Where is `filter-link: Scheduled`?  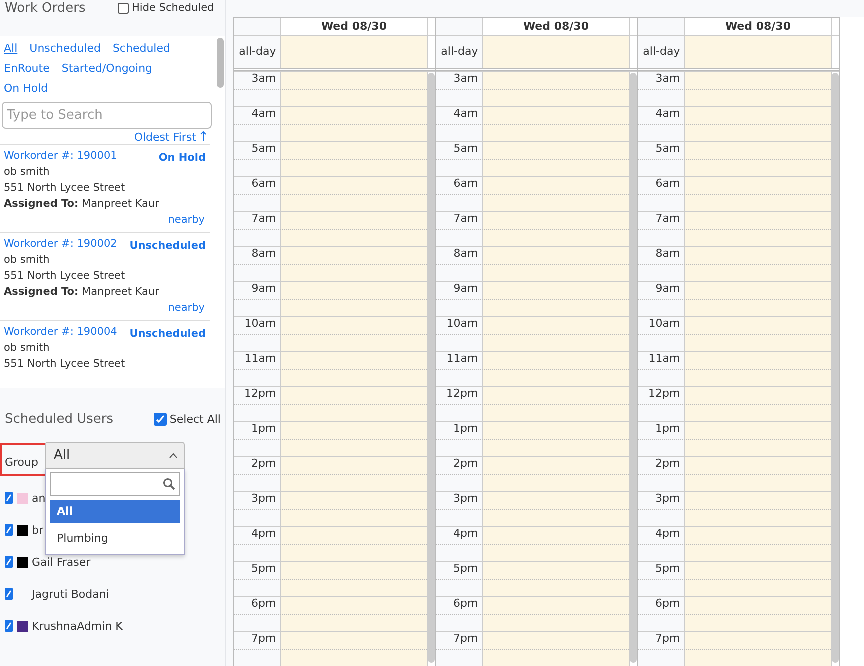 filter-link: Scheduled is located at coordinates (141, 49).